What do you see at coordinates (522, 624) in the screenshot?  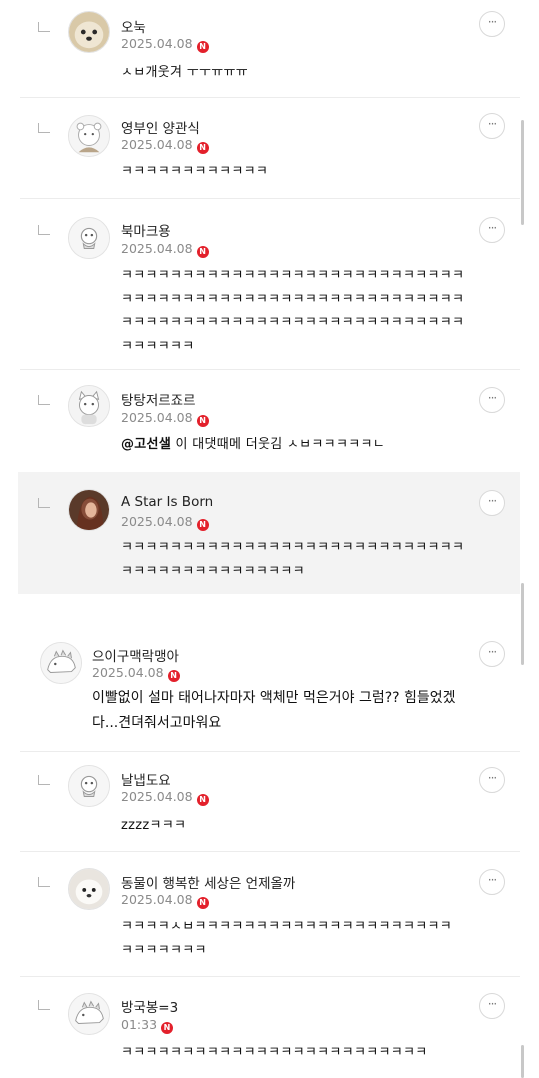 I see `scrollbar-thumb-middle` at bounding box center [522, 624].